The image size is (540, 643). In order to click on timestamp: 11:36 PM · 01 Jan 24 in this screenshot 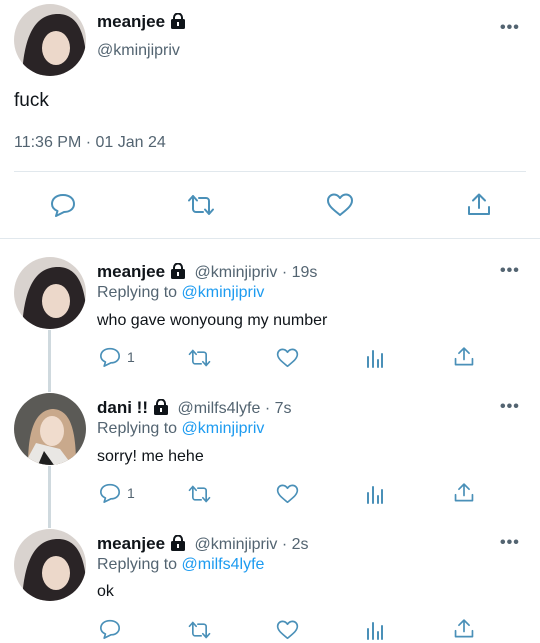, I will do `click(90, 143)`.